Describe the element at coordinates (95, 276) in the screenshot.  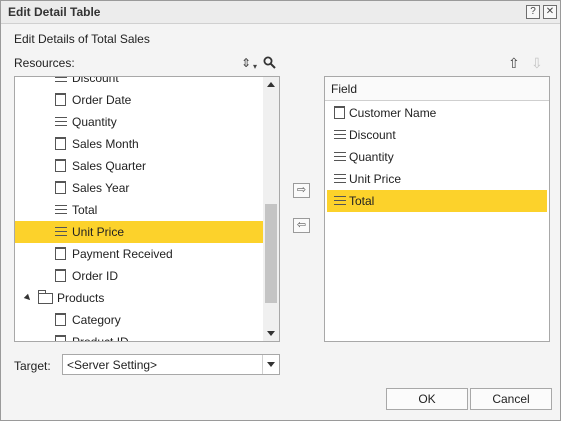
I see `tree-item-label: Order ID` at that location.